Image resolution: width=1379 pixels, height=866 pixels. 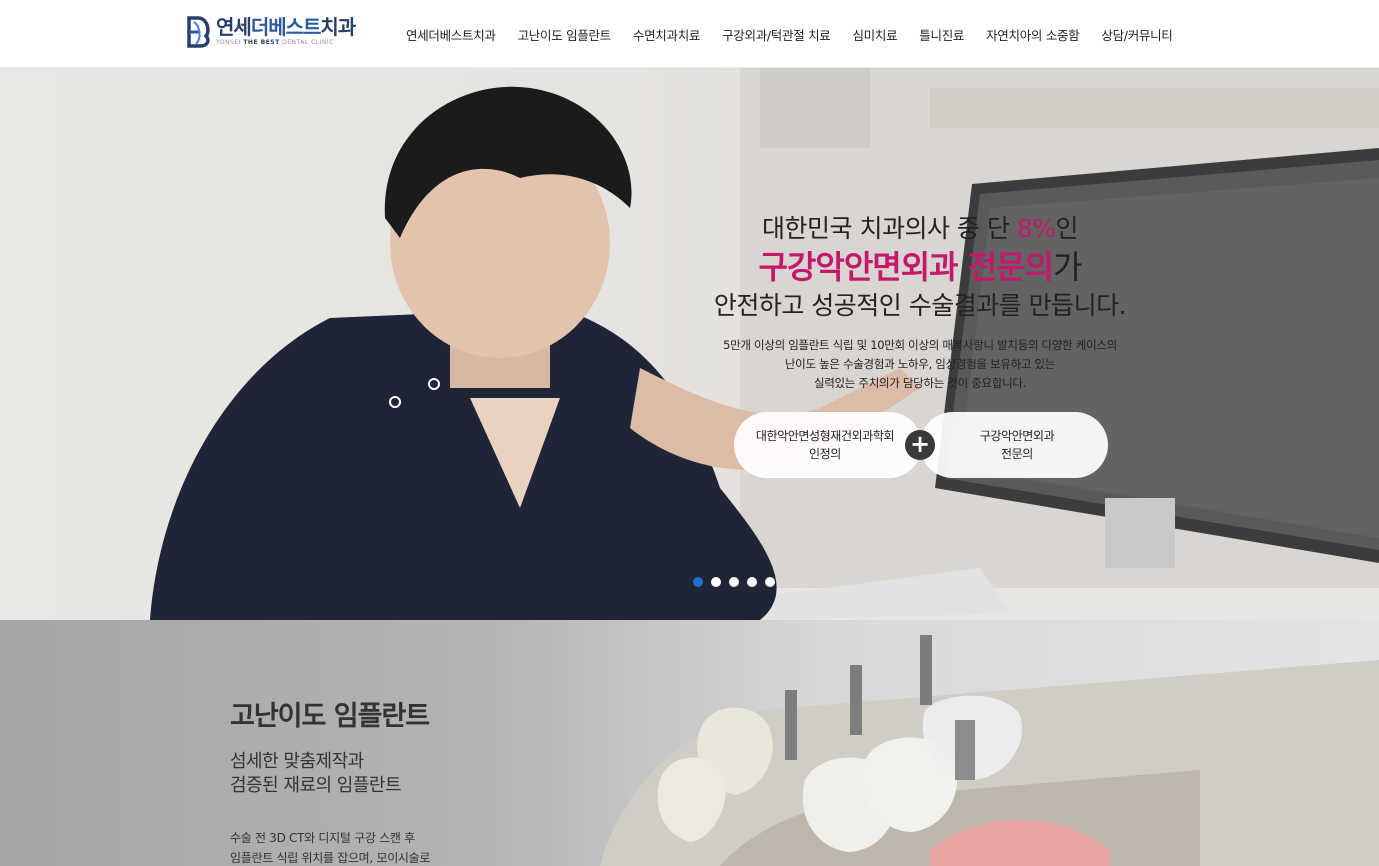 What do you see at coordinates (565, 34) in the screenshot?
I see `nav-item-implant: 고난이도 임플란트` at bounding box center [565, 34].